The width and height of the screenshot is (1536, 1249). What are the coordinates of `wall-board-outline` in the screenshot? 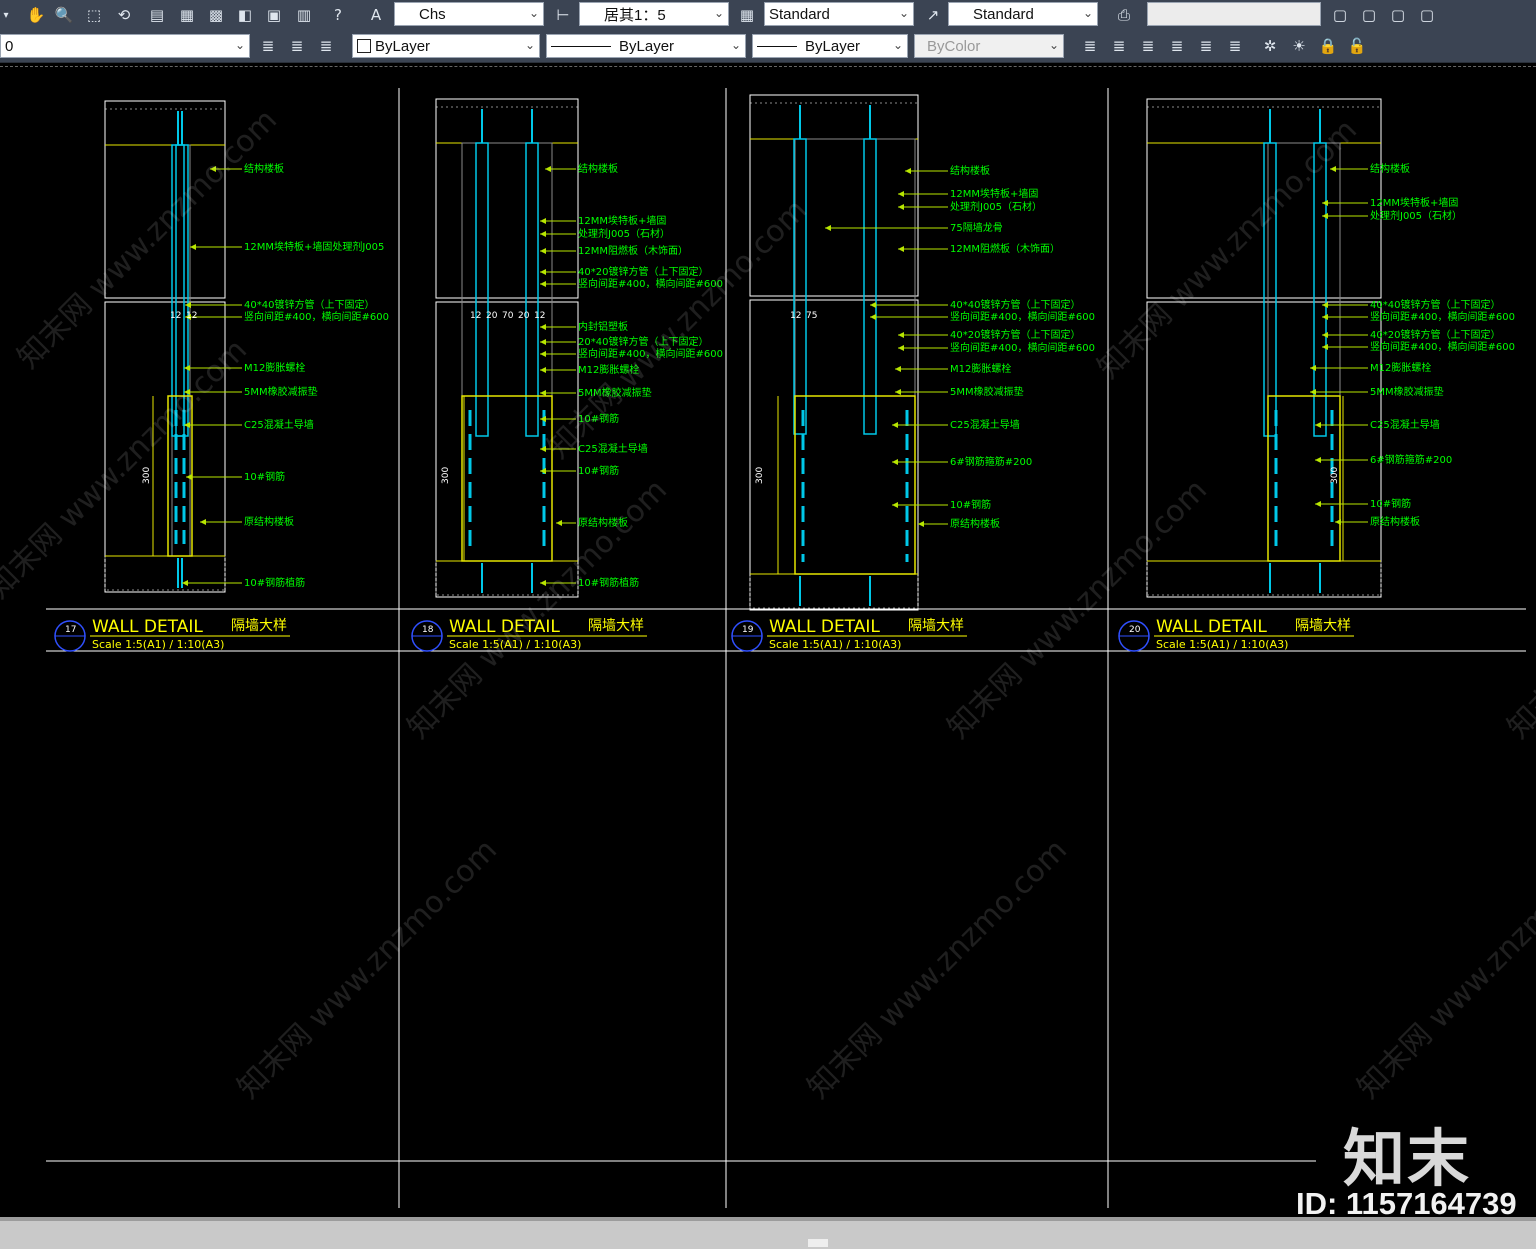 It's located at (855, 356).